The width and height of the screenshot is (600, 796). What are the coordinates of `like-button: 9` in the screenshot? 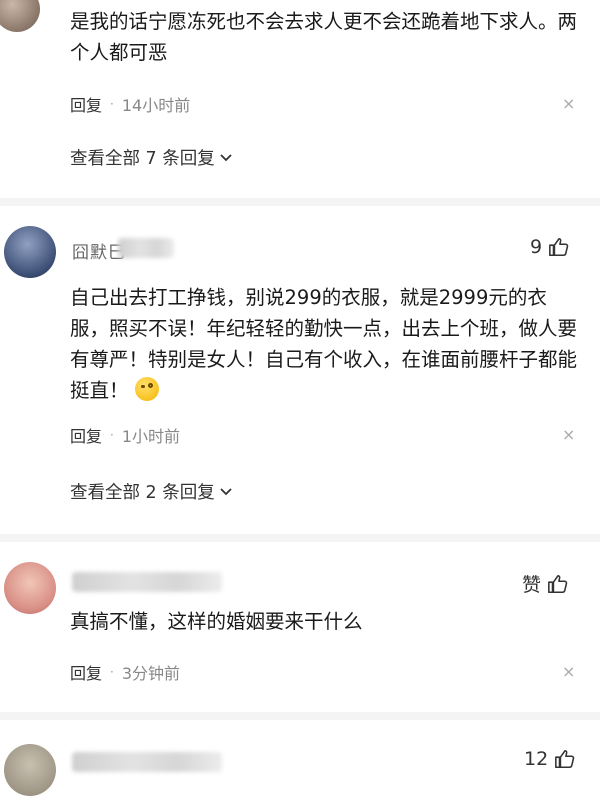 It's located at (550, 247).